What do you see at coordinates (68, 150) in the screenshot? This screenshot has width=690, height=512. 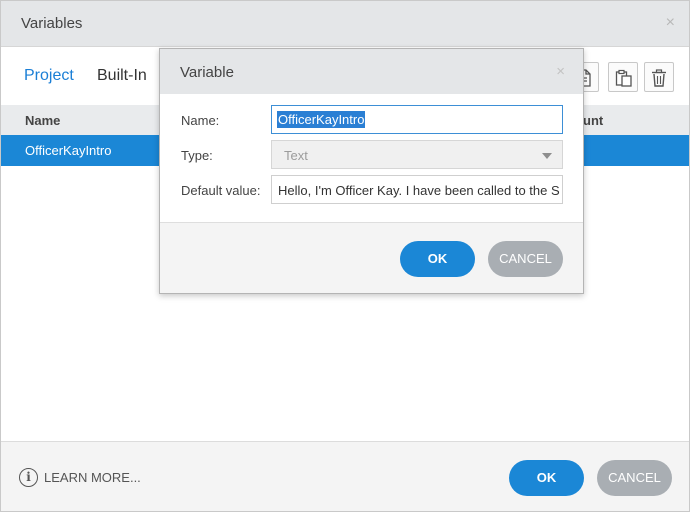 I see `row-name-cell: OfficerKayIntro` at bounding box center [68, 150].